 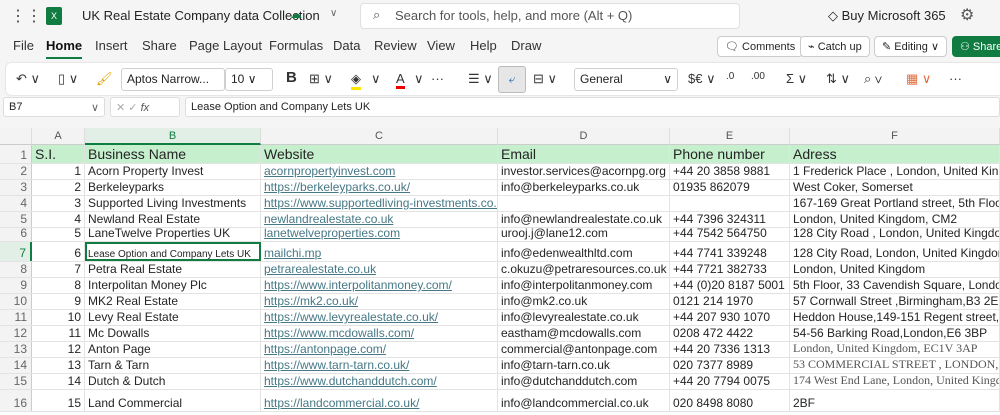 What do you see at coordinates (730, 400) in the screenshot?
I see `cell-phone: 020 8498 8080` at bounding box center [730, 400].